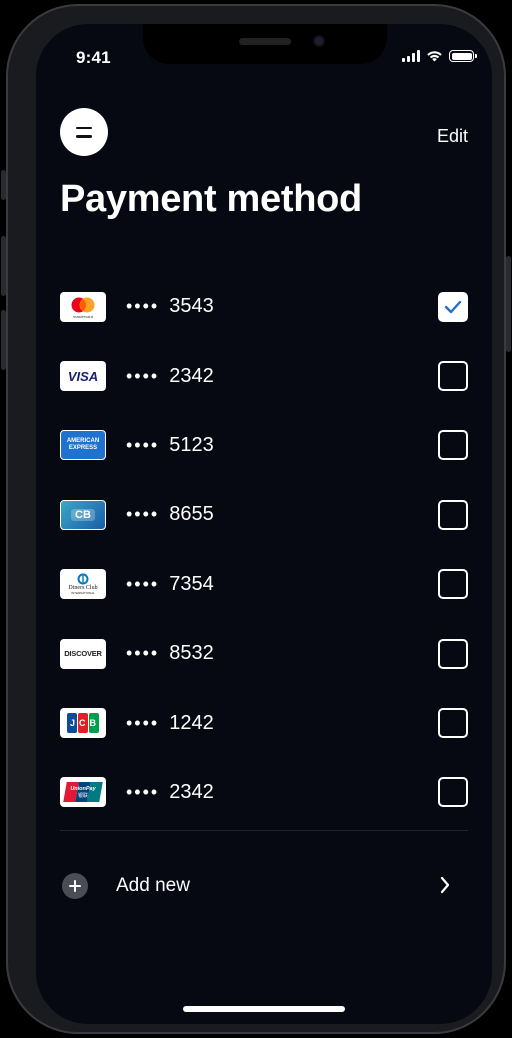 The height and width of the screenshot is (1038, 512). I want to click on unionpay-logo-icon: UnionPay 银联, so click(83, 792).